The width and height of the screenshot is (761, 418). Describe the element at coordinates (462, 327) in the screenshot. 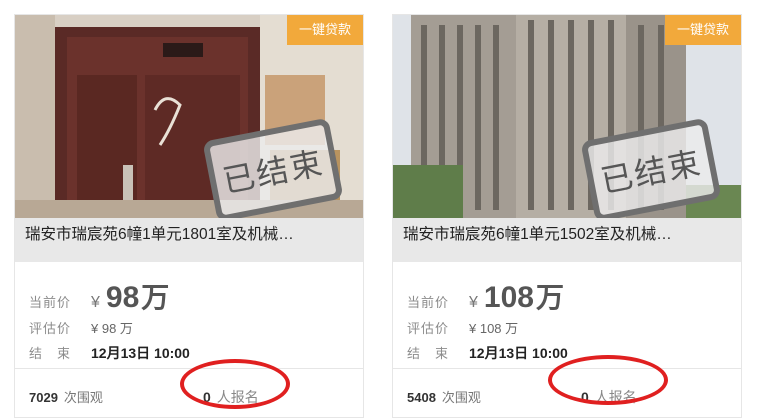

I see `estimate-price-row: 评估价 ¥ 108 万` at that location.